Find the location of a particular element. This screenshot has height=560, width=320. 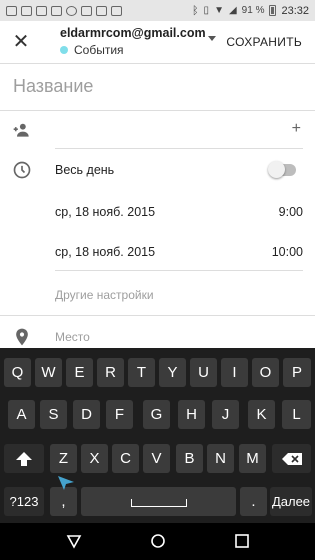

end-date: ср, 18 нояб. 2015 is located at coordinates (105, 252).